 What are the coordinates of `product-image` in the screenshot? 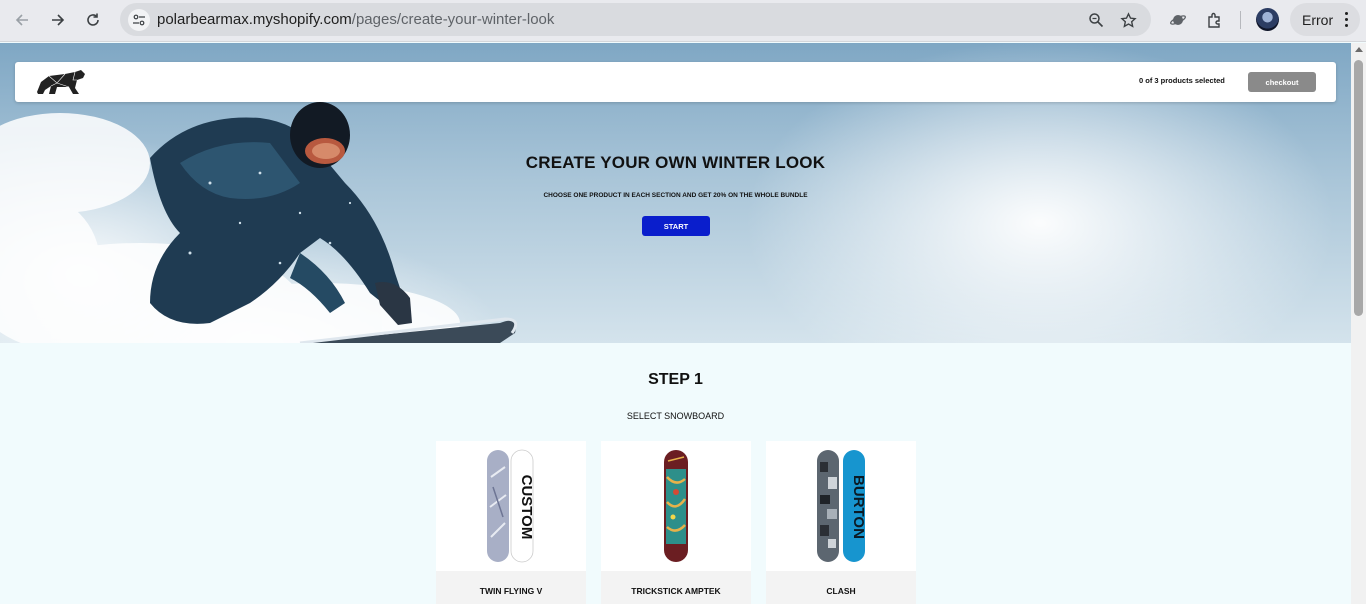 It's located at (676, 506).